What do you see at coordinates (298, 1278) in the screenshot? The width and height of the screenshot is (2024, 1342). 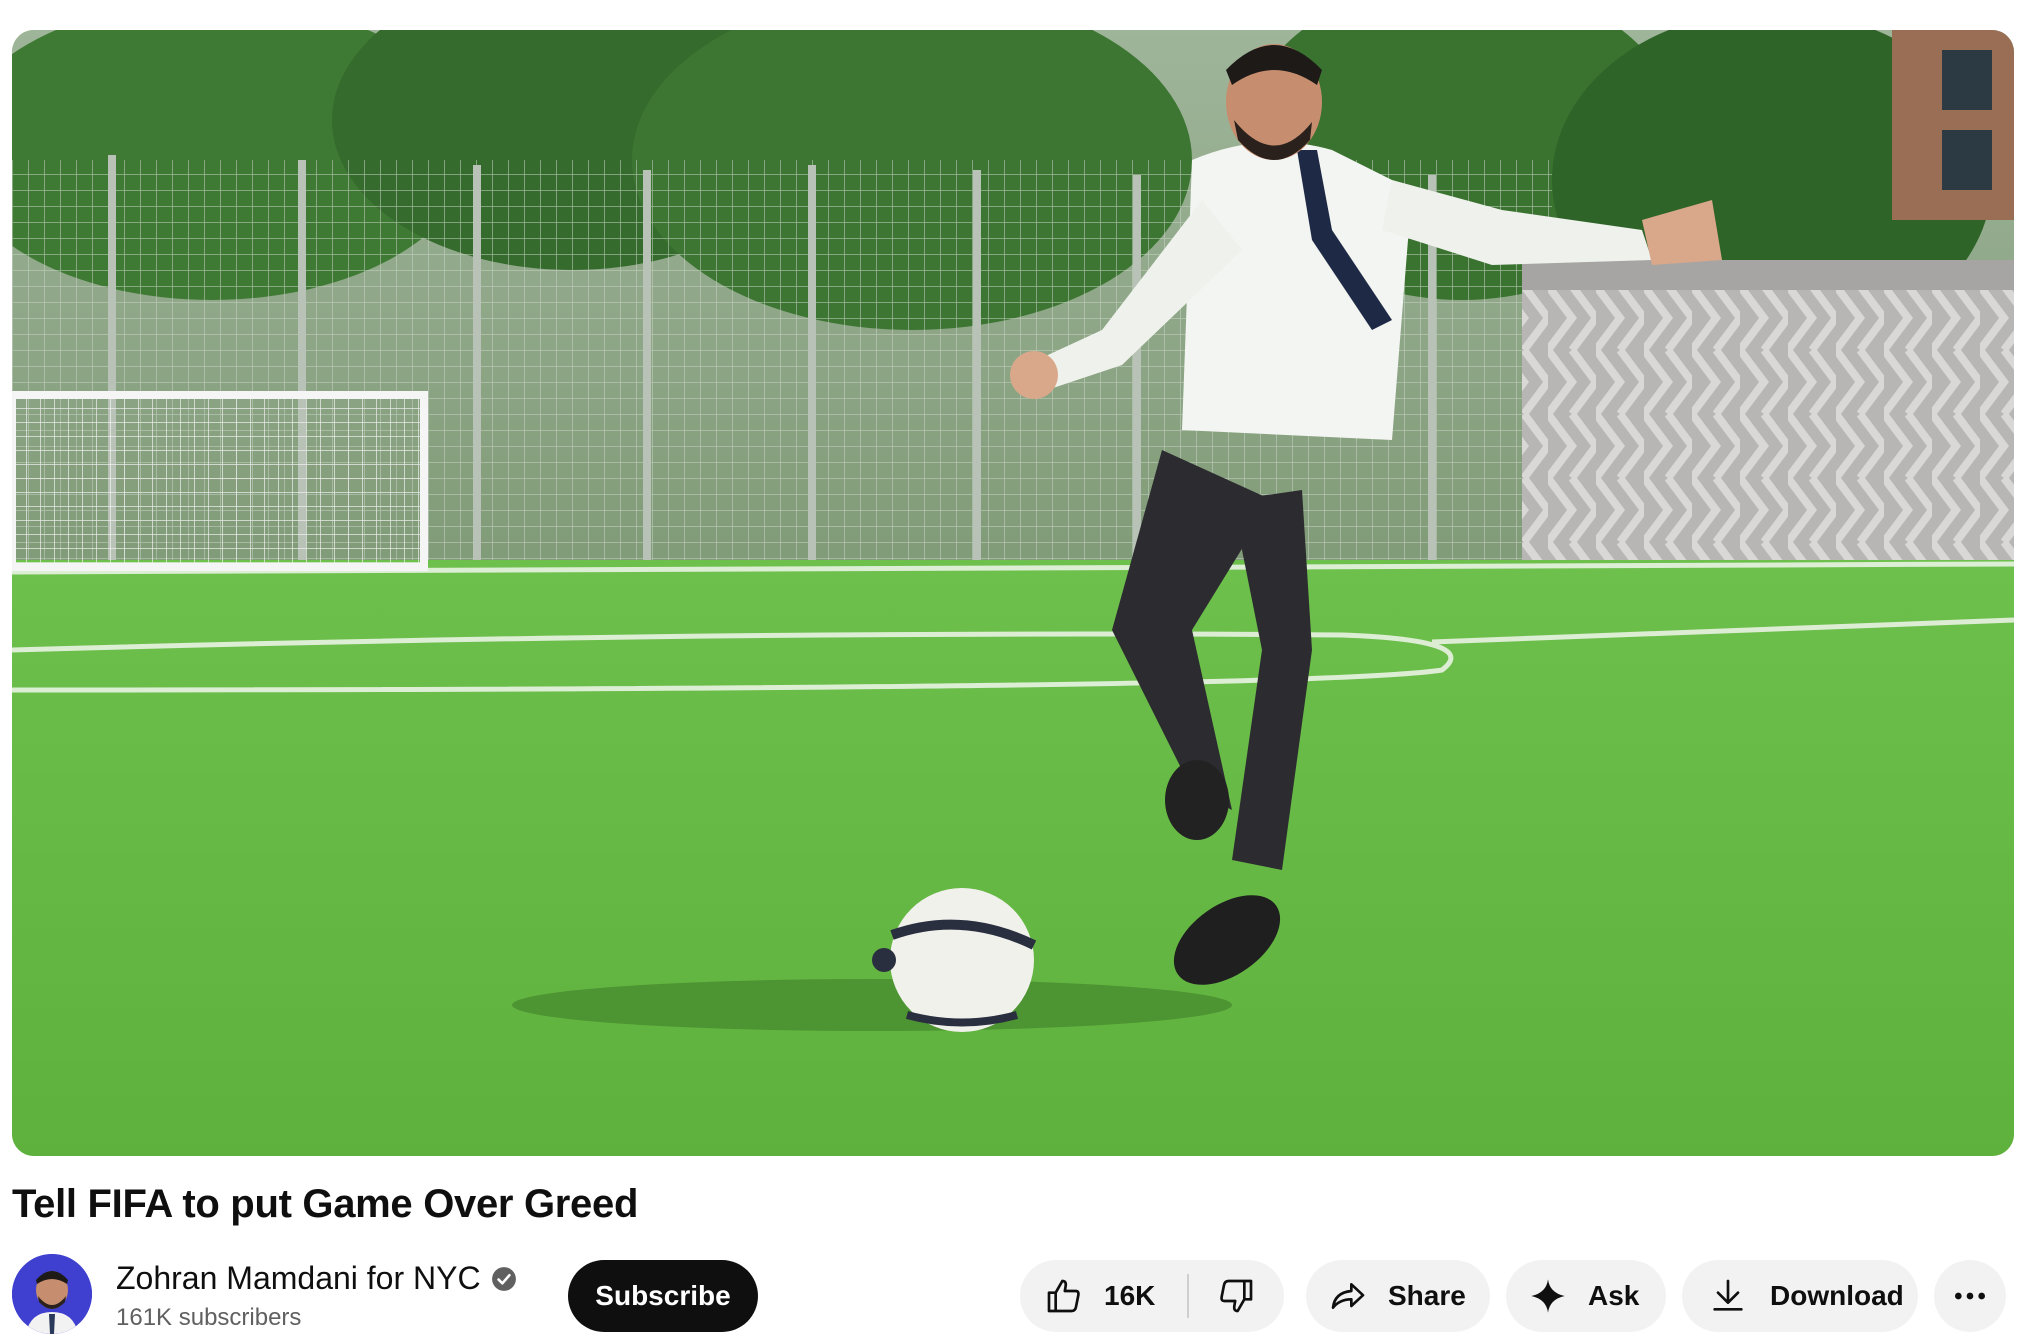 I see `channel-name-label: Zohran Mamdani for NYC` at bounding box center [298, 1278].